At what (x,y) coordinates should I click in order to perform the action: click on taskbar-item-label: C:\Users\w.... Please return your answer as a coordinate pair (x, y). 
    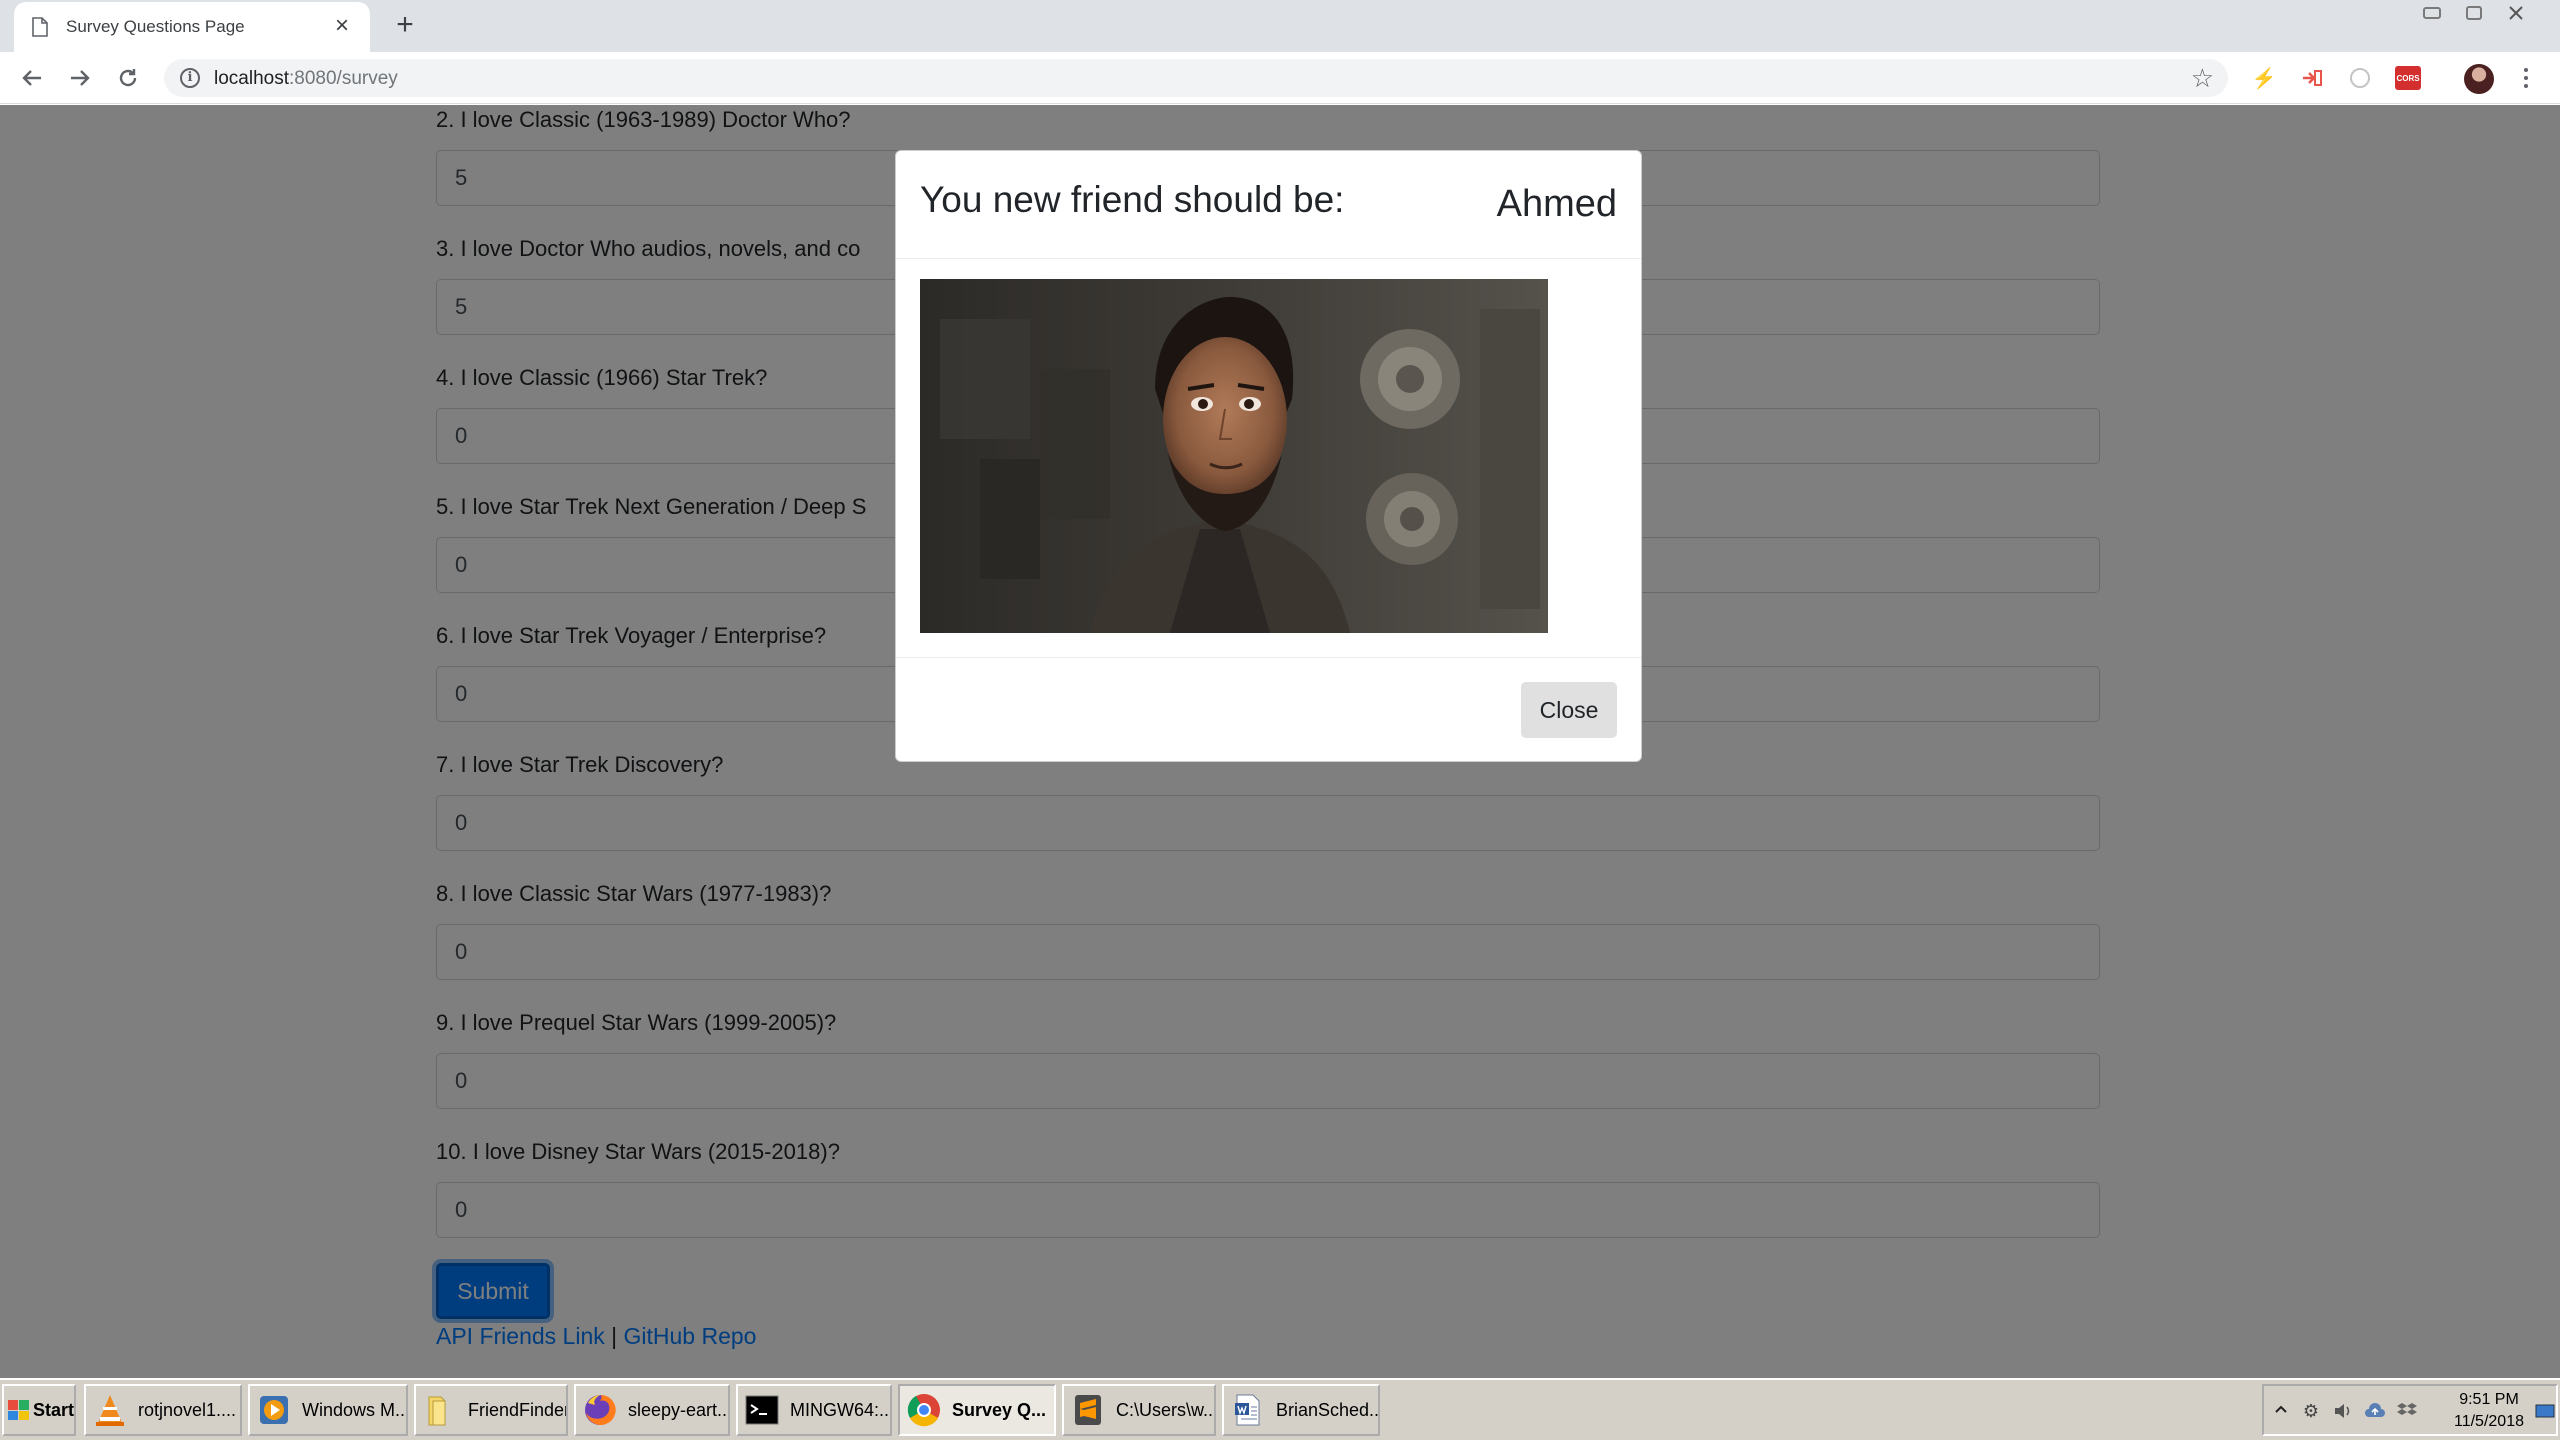
    Looking at the image, I should click on (1166, 1409).